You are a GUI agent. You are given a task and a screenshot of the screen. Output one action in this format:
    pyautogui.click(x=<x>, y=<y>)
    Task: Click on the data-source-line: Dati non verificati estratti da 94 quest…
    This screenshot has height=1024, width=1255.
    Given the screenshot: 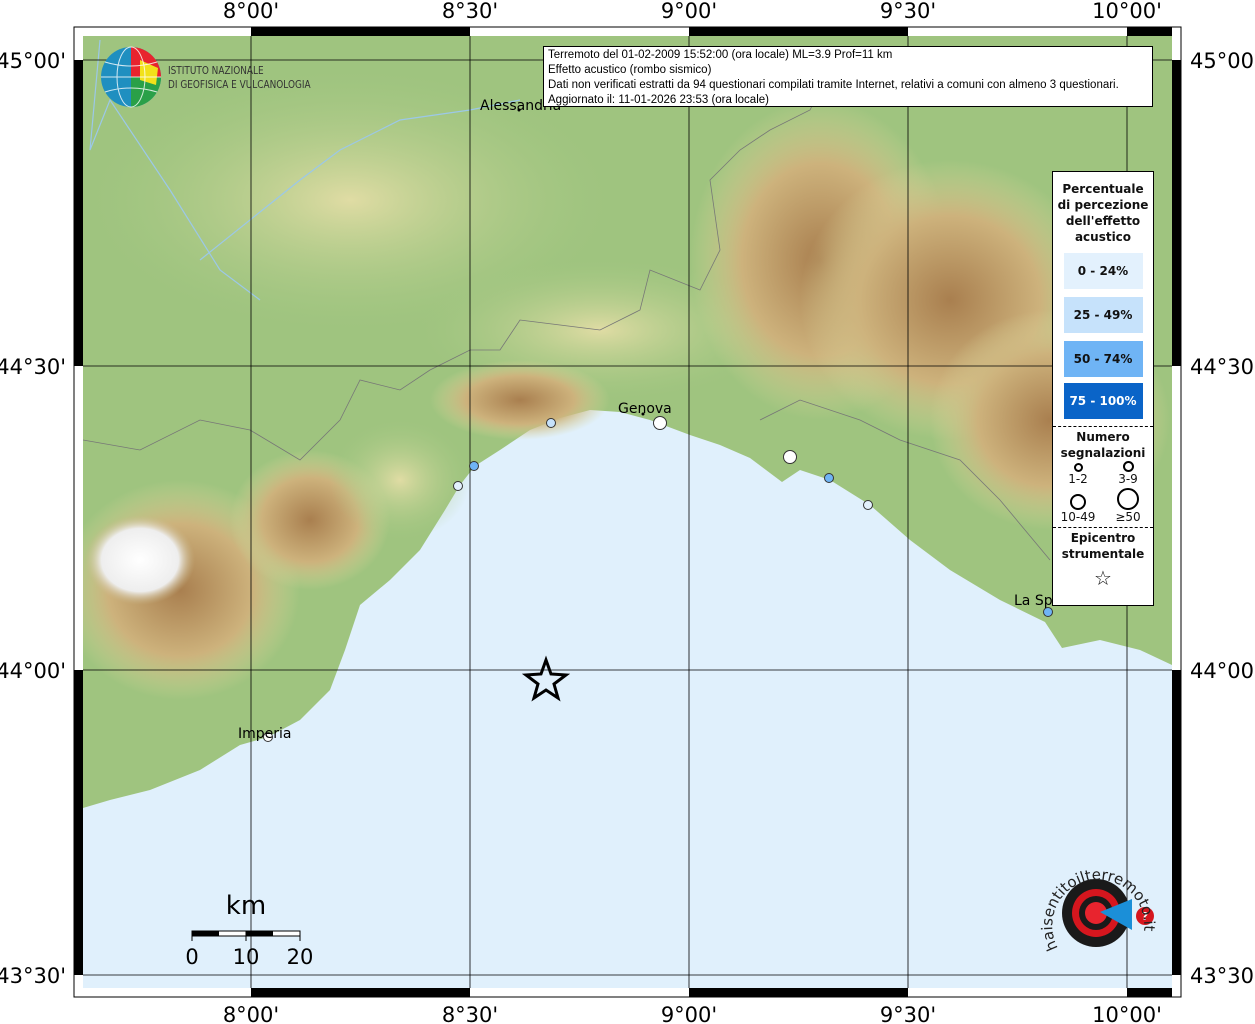 What is the action you would take?
    pyautogui.click(x=833, y=85)
    